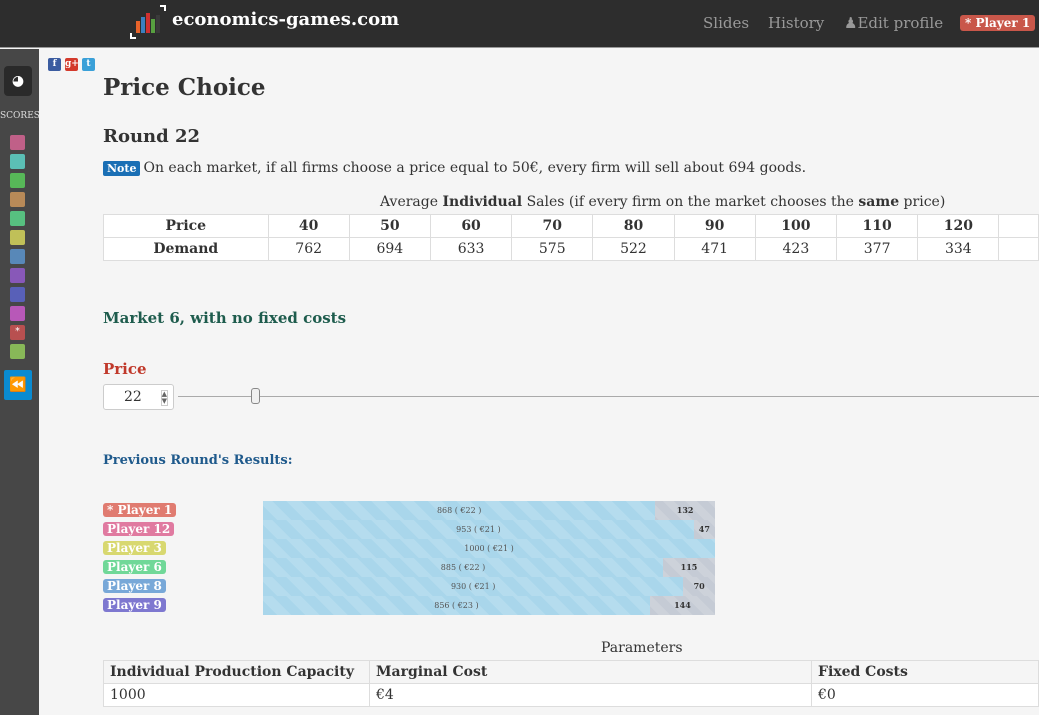 Image resolution: width=1039 pixels, height=715 pixels. What do you see at coordinates (186, 226) in the screenshot?
I see `price-header: Price` at bounding box center [186, 226].